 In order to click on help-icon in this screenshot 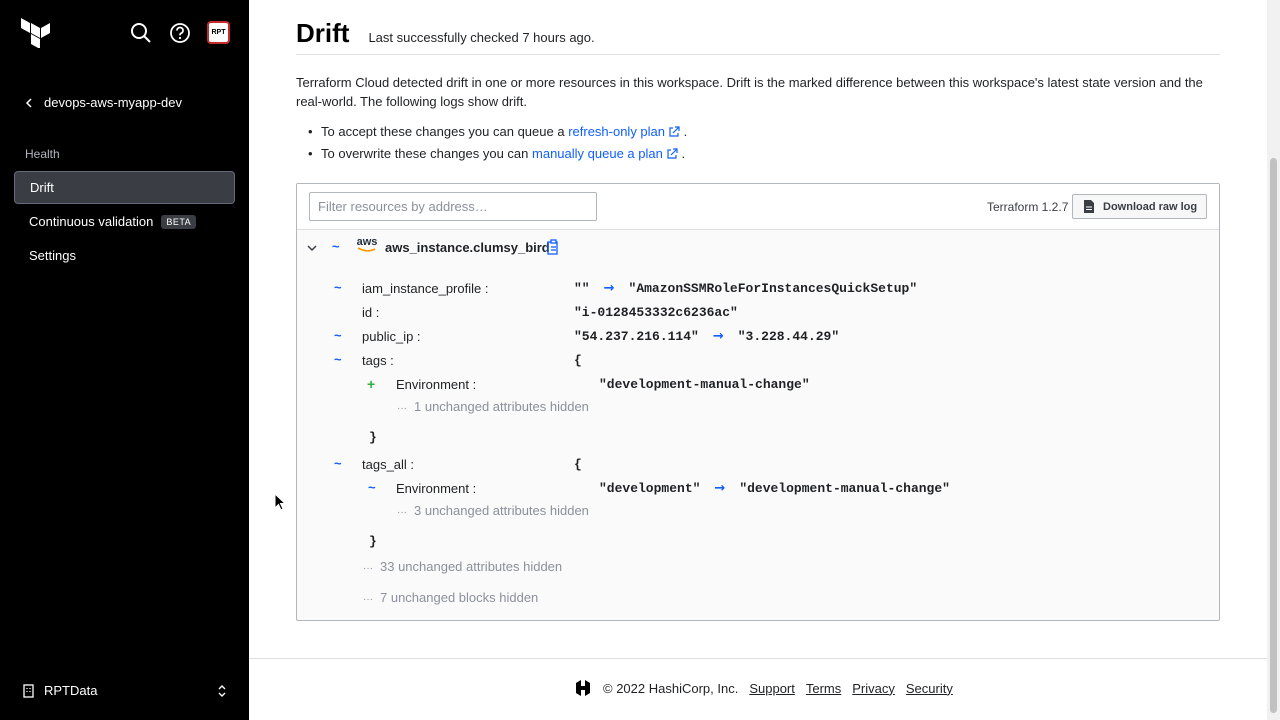, I will do `click(180, 33)`.